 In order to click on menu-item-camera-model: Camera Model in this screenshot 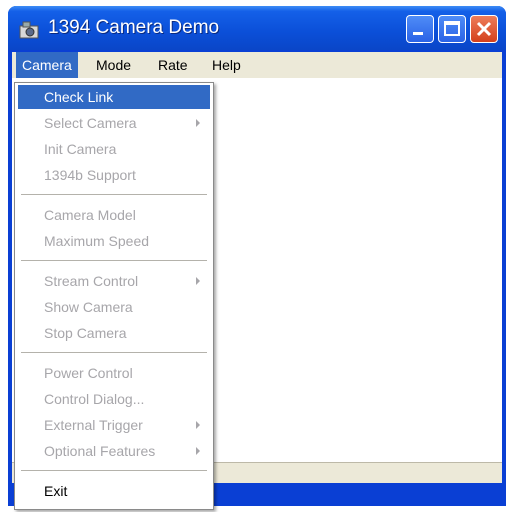, I will do `click(114, 215)`.